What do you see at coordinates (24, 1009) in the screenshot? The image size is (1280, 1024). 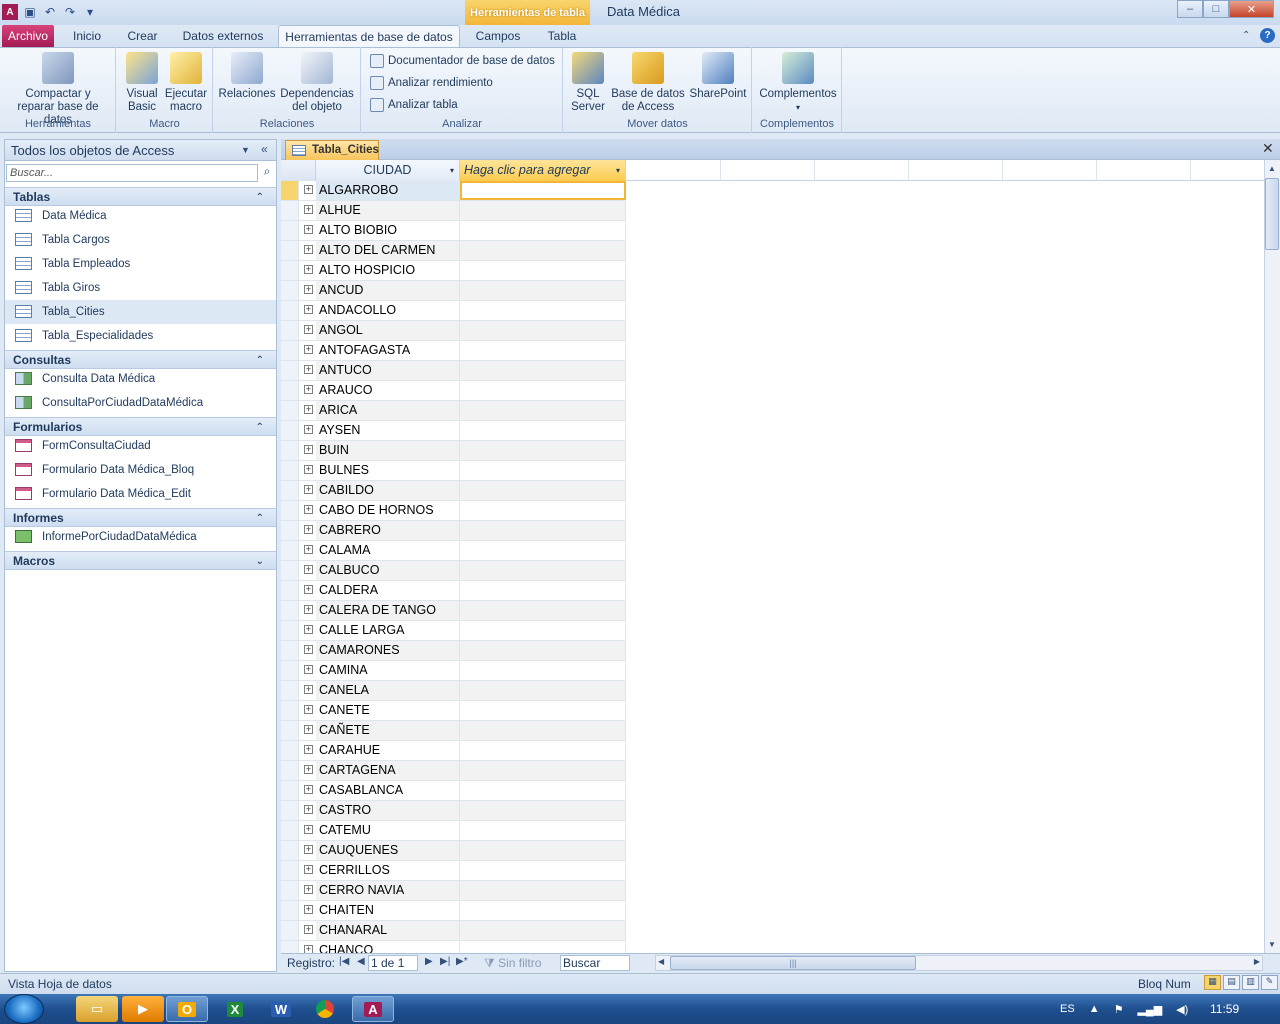 I see `start-button-icon` at bounding box center [24, 1009].